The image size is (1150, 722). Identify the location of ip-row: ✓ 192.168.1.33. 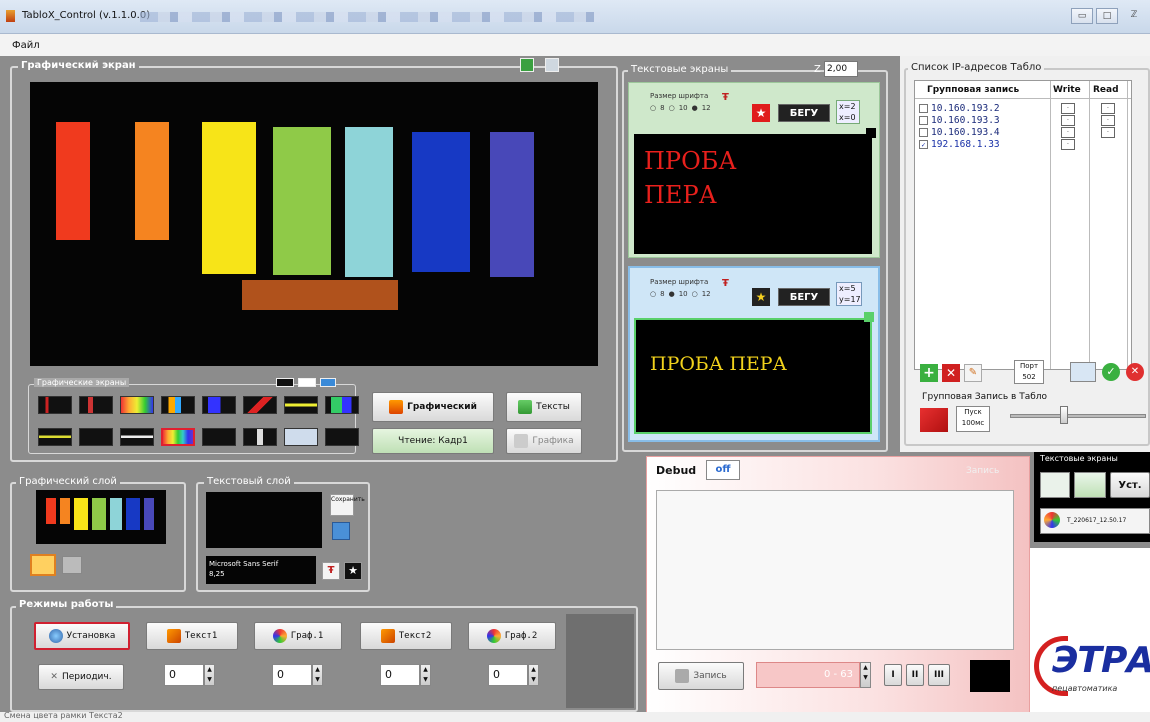
(959, 144).